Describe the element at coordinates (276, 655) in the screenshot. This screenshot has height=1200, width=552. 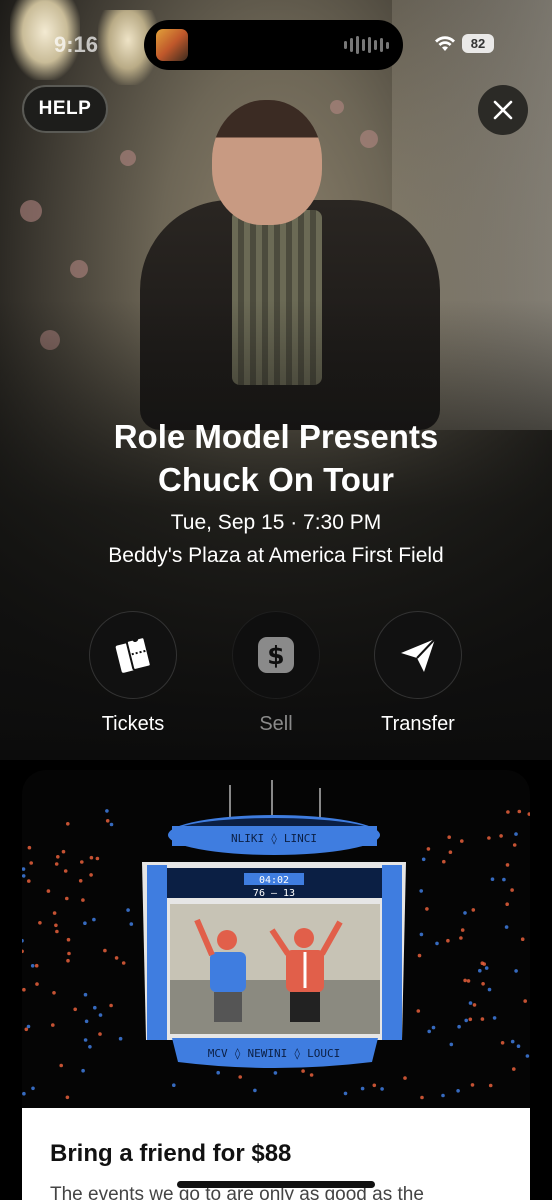
I see `sell-circle: $` at that location.